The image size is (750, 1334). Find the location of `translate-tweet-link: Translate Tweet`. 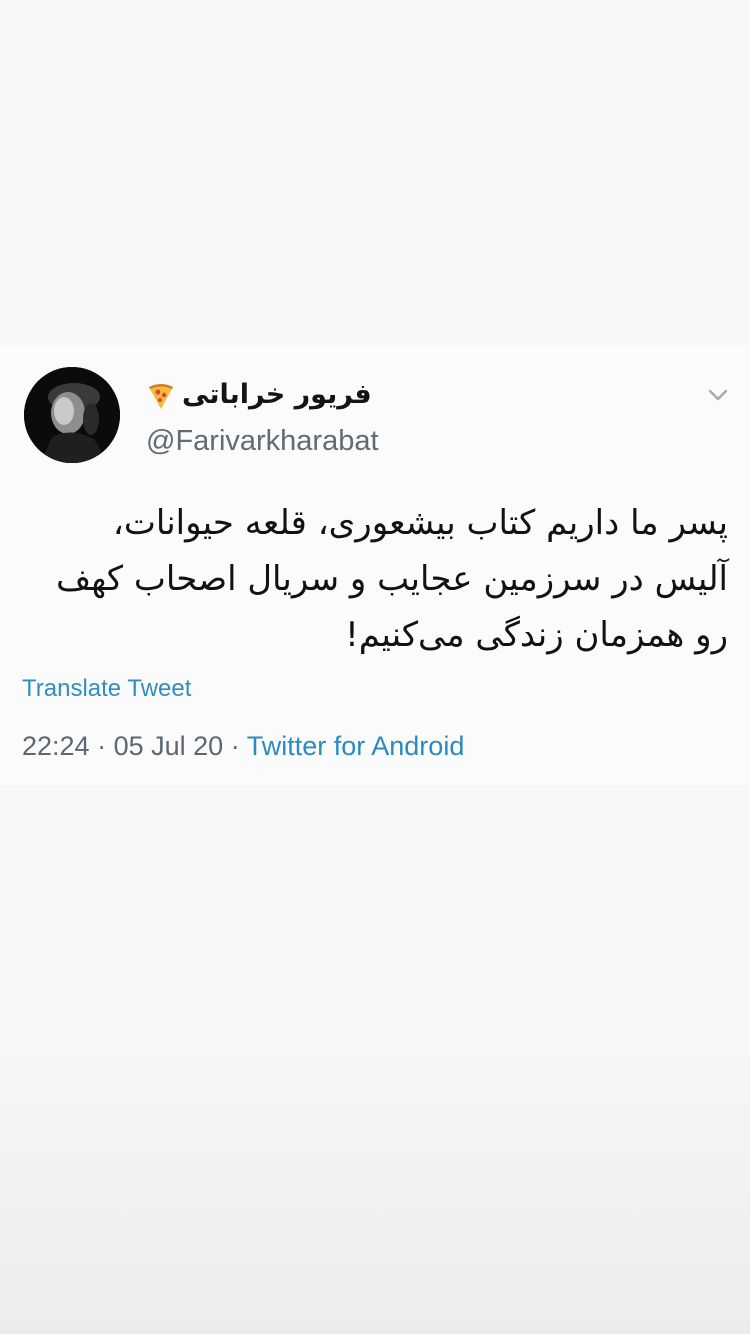

translate-tweet-link: Translate Tweet is located at coordinates (106, 689).